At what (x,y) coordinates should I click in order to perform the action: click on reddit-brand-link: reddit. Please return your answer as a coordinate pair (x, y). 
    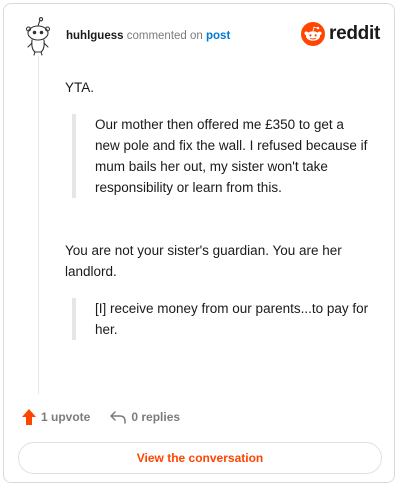
    Looking at the image, I should click on (340, 34).